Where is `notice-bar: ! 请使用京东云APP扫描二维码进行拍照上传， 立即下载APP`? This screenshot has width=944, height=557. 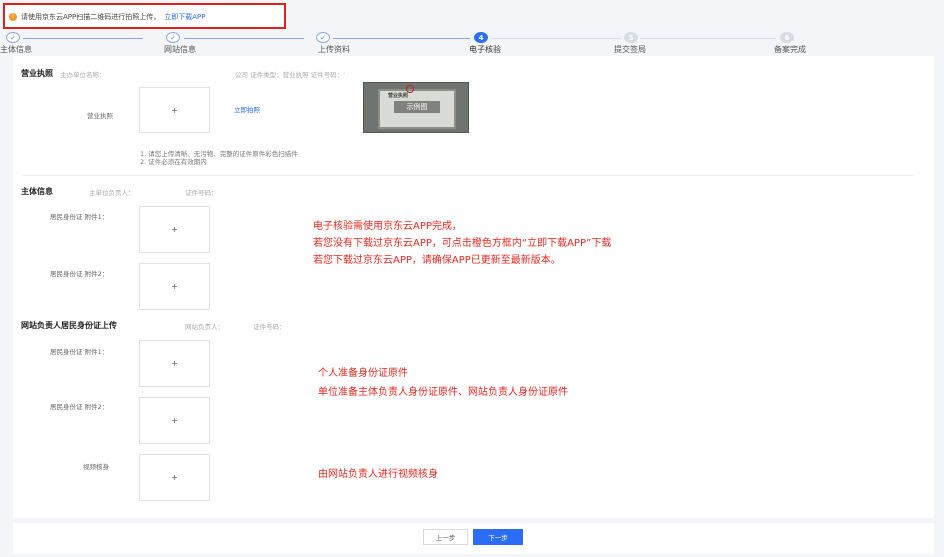 notice-bar: ! 请使用京东云APP扫描二维码进行拍照上传， 立即下载APP is located at coordinates (107, 17).